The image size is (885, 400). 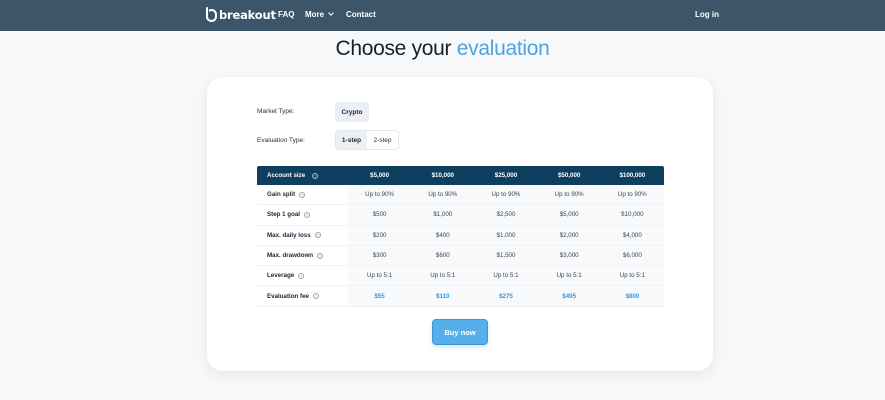 I want to click on fee-cell: $110, so click(x=443, y=296).